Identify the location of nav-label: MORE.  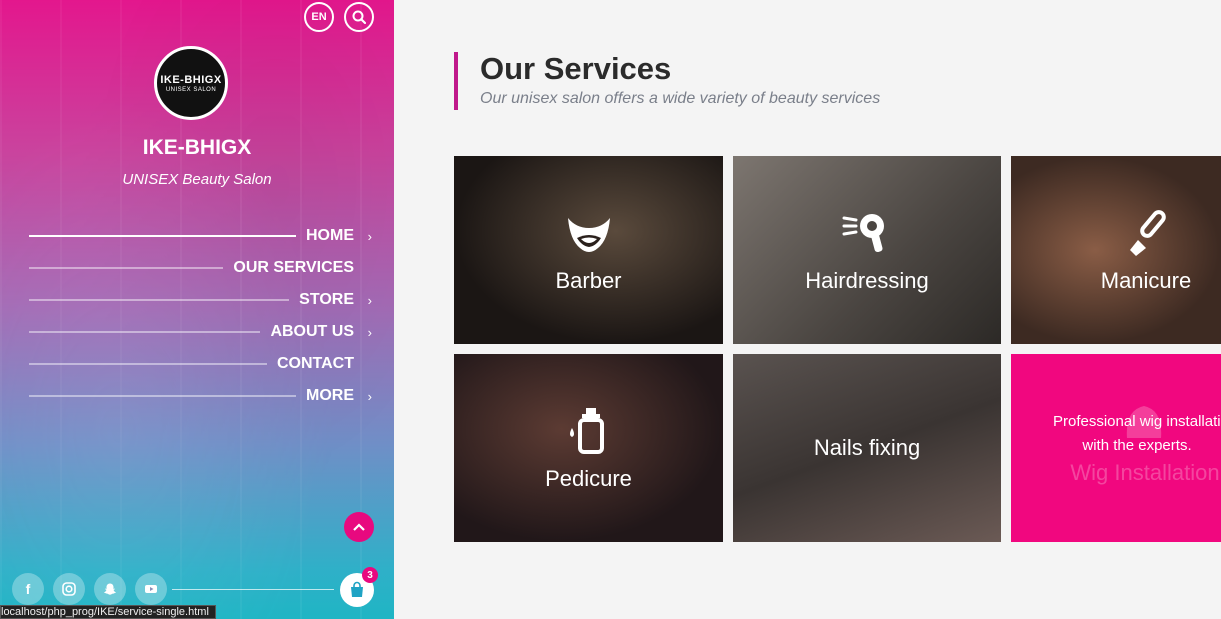
(330, 395).